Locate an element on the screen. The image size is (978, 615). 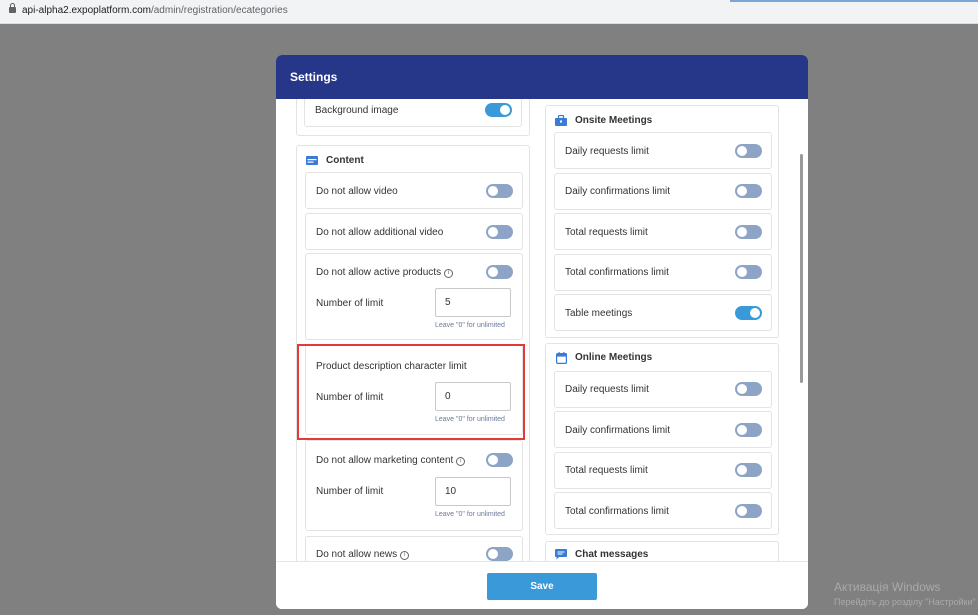
modal-footer: Save is located at coordinates (542, 585).